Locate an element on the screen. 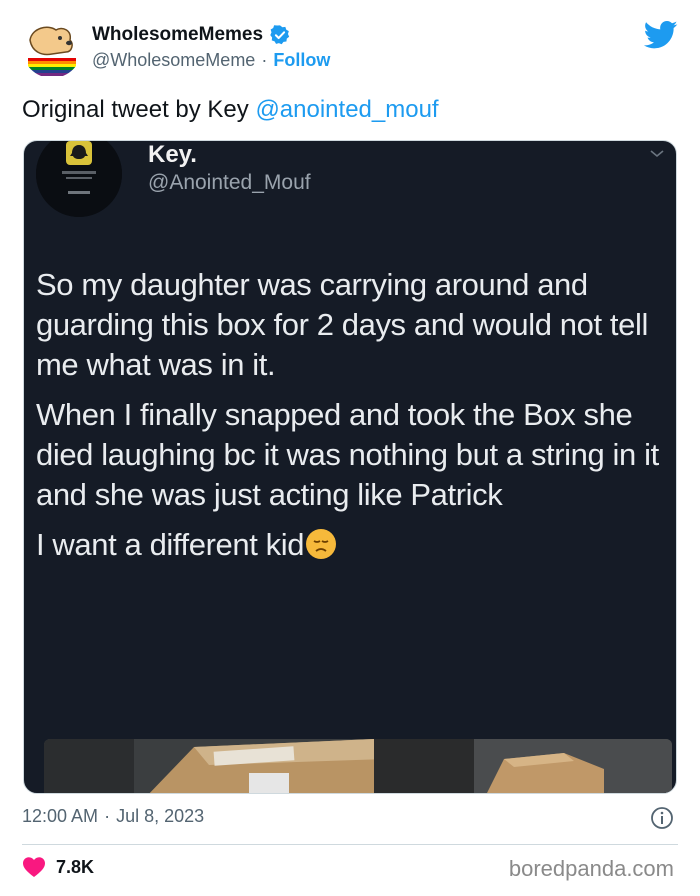  embedded-paragraph-text: I want a different kid is located at coordinates (170, 544).